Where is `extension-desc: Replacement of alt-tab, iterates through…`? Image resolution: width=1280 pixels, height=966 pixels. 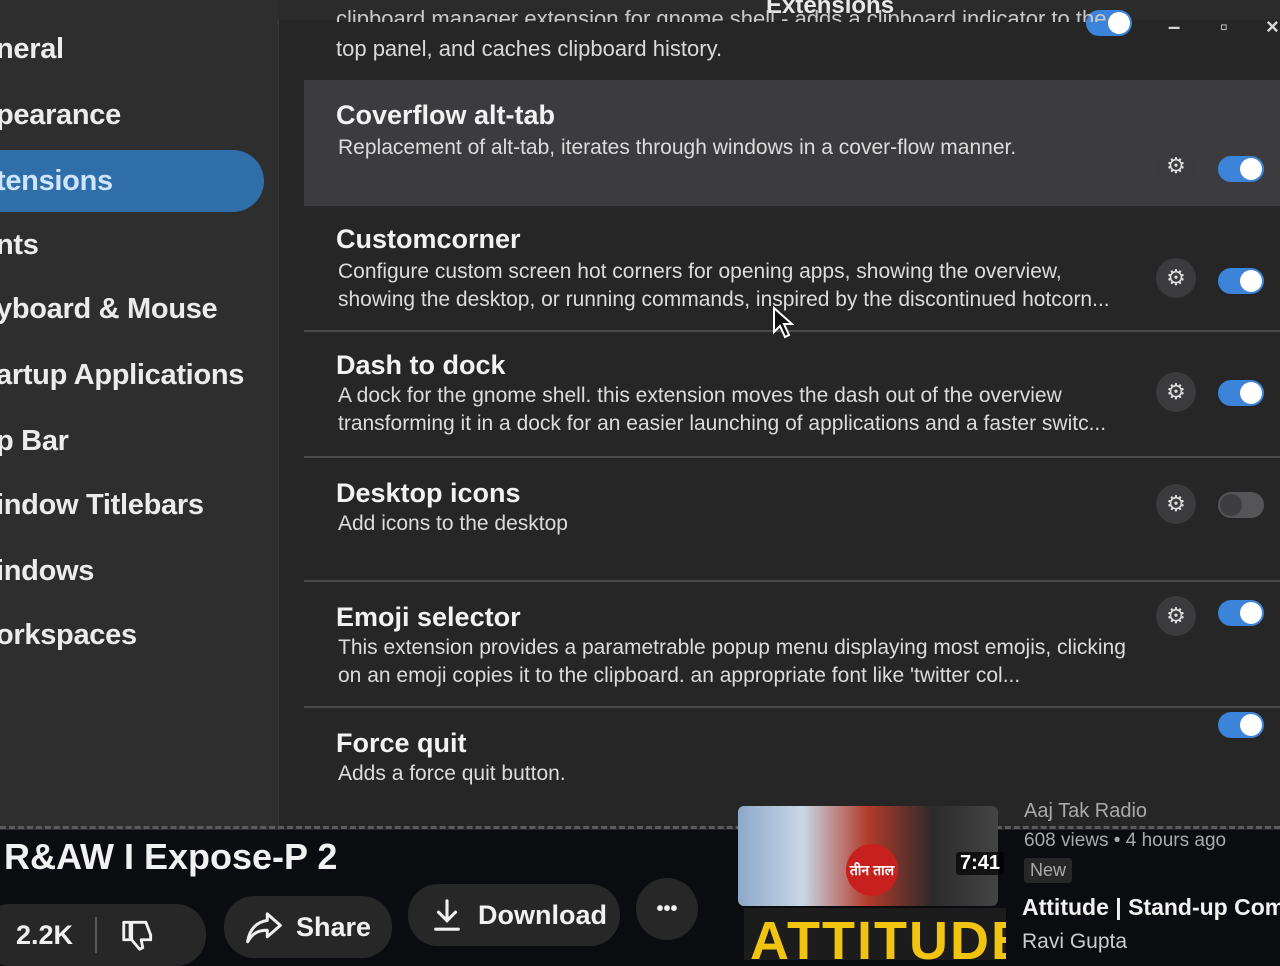 extension-desc: Replacement of alt-tab, iterates through… is located at coordinates (677, 147).